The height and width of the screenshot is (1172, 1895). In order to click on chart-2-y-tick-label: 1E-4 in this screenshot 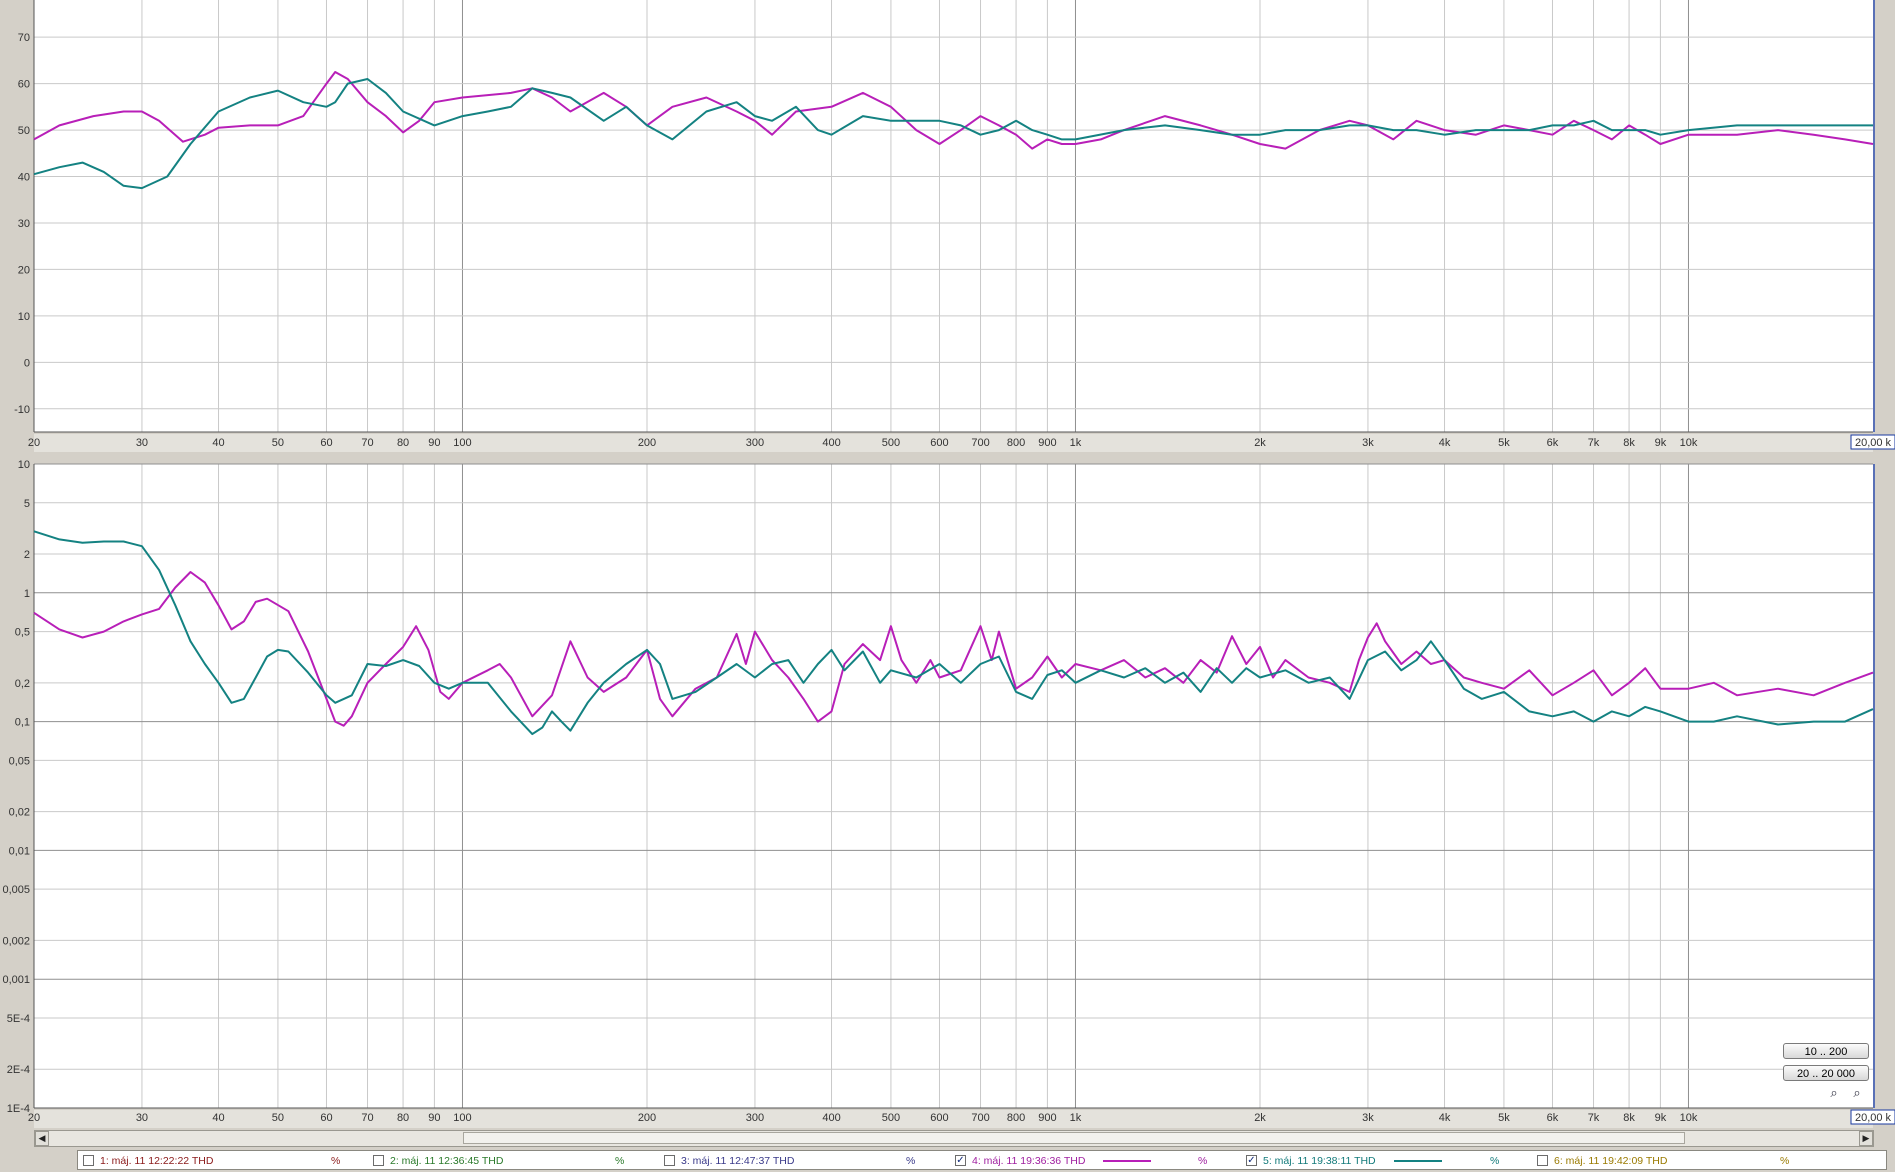, I will do `click(18, 1109)`.